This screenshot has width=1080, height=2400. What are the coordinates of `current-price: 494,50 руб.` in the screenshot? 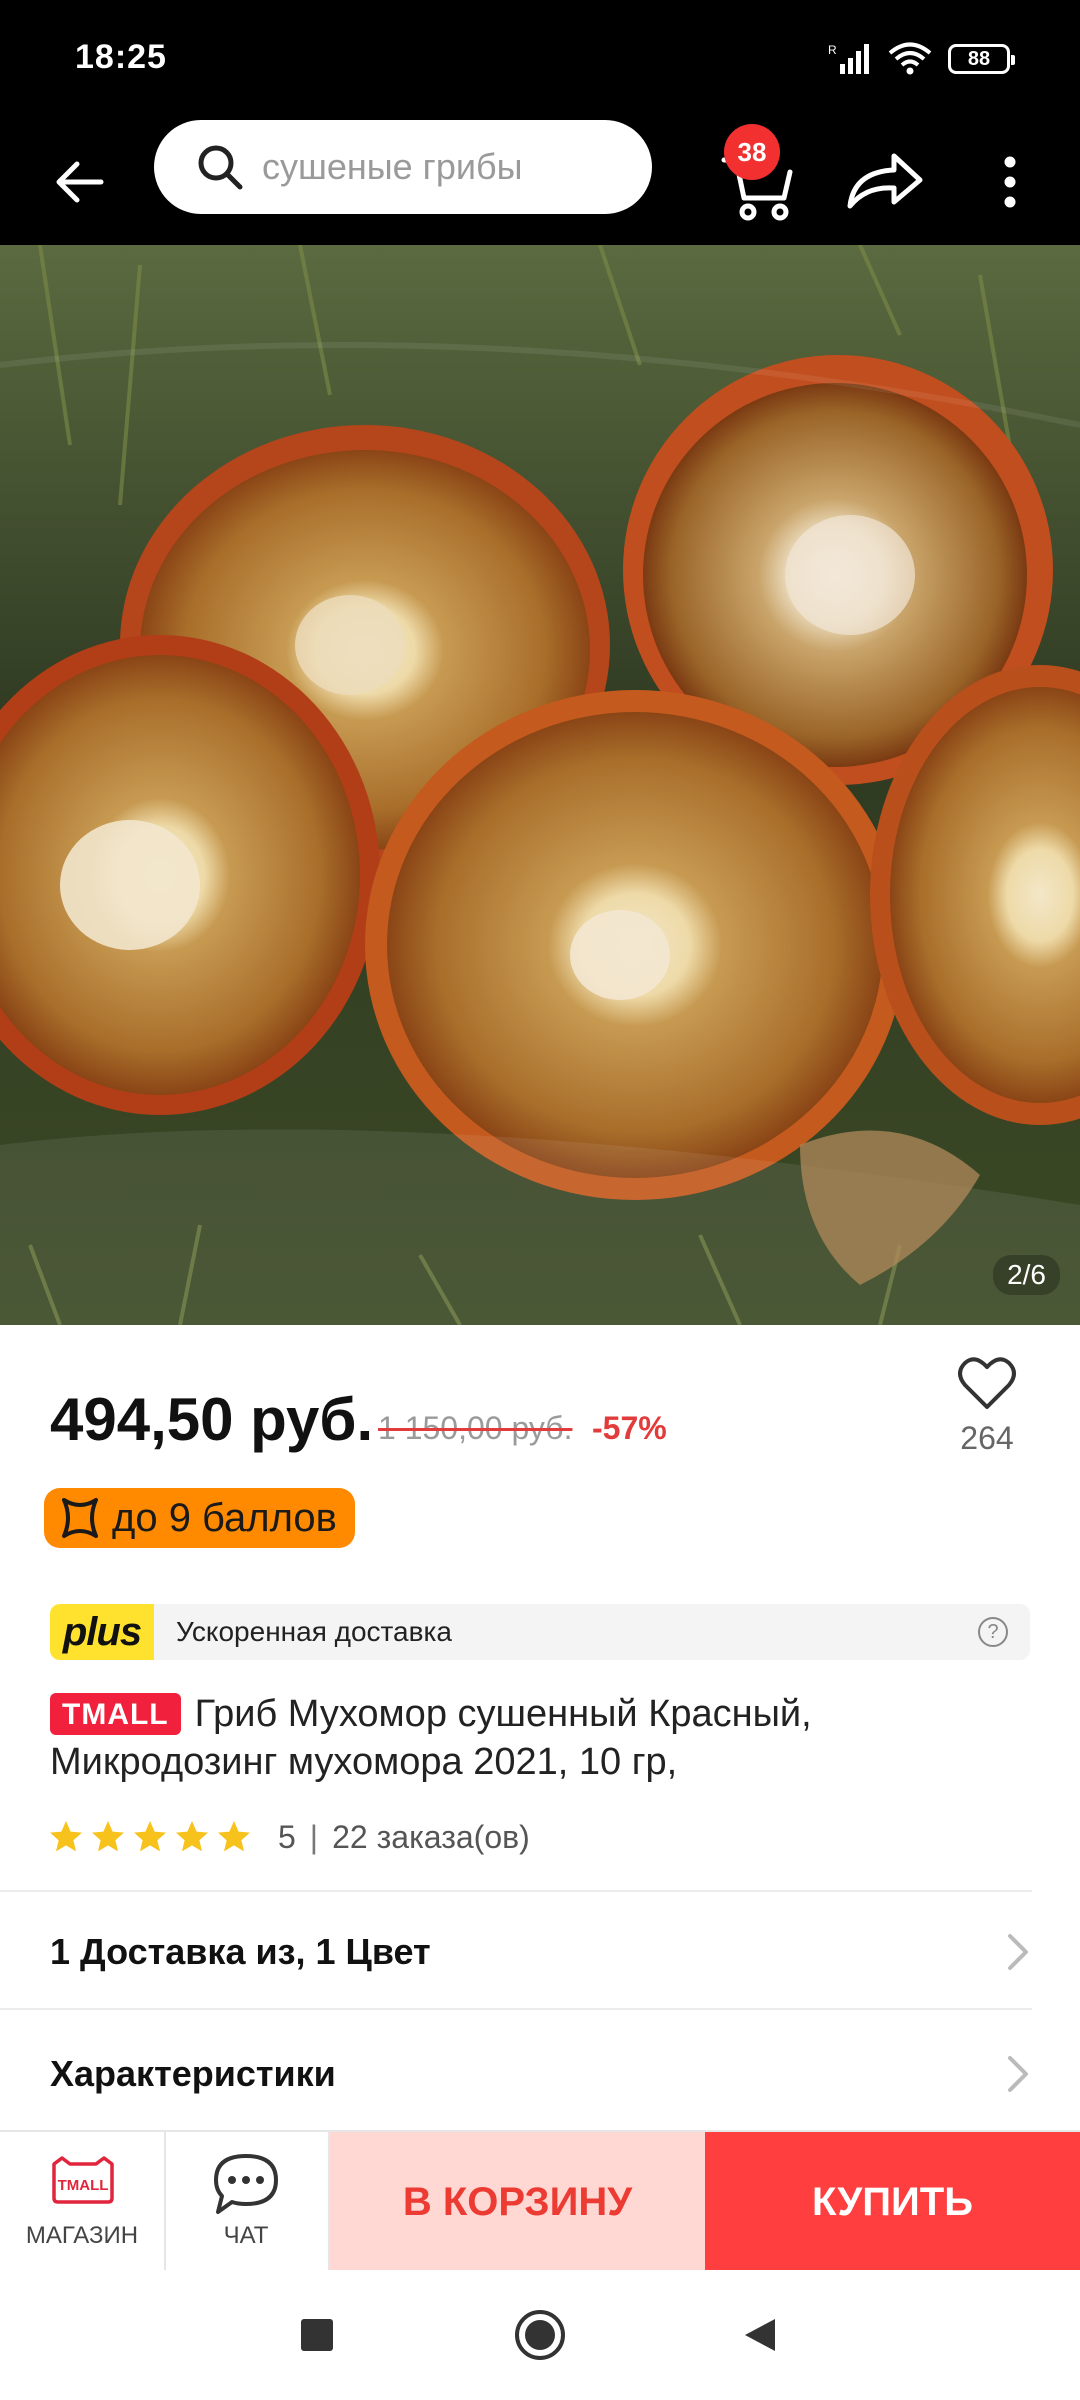 It's located at (212, 1419).